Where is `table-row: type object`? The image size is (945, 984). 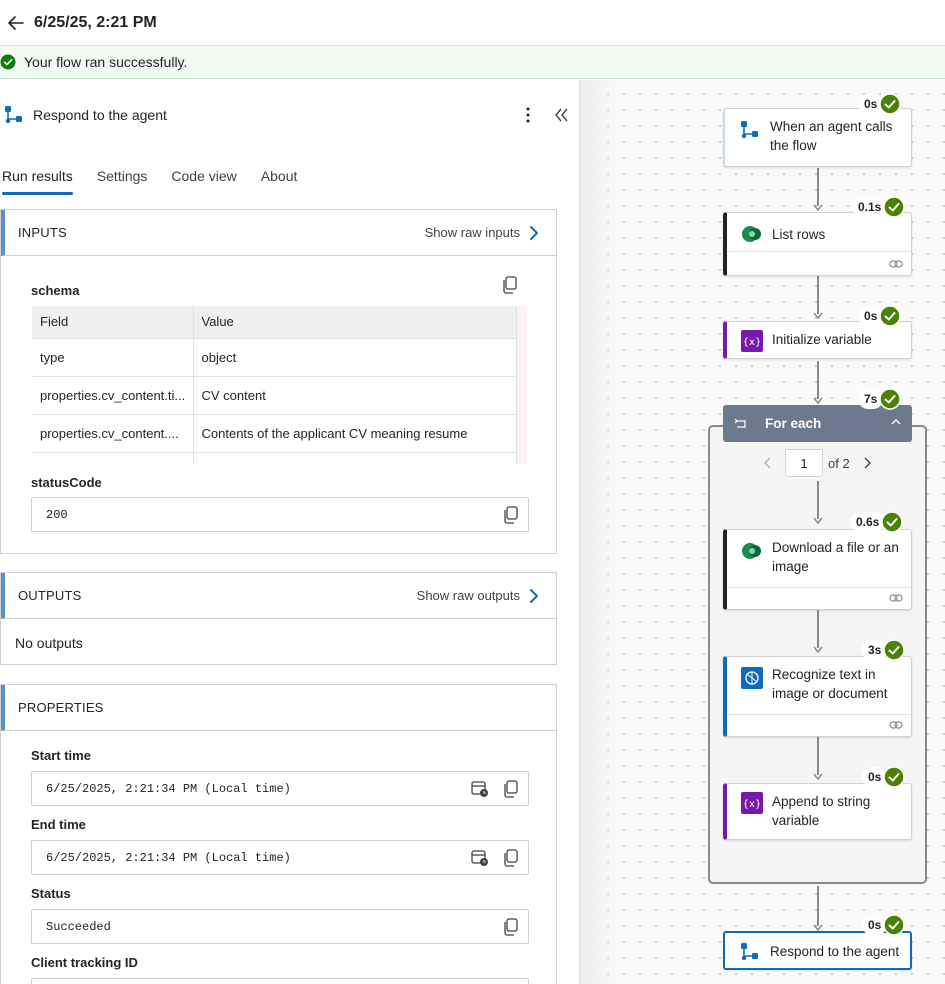 table-row: type object is located at coordinates (274, 357).